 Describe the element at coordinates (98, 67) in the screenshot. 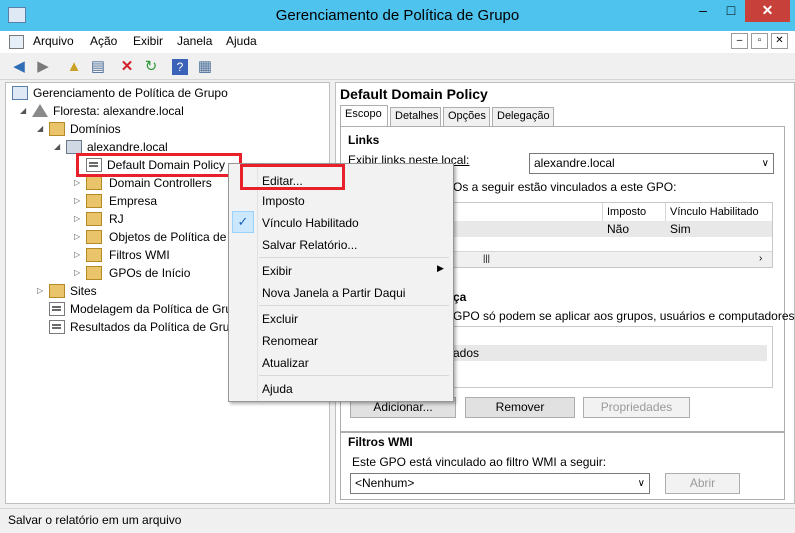

I see `show-hide-tree-icon: ▤` at that location.